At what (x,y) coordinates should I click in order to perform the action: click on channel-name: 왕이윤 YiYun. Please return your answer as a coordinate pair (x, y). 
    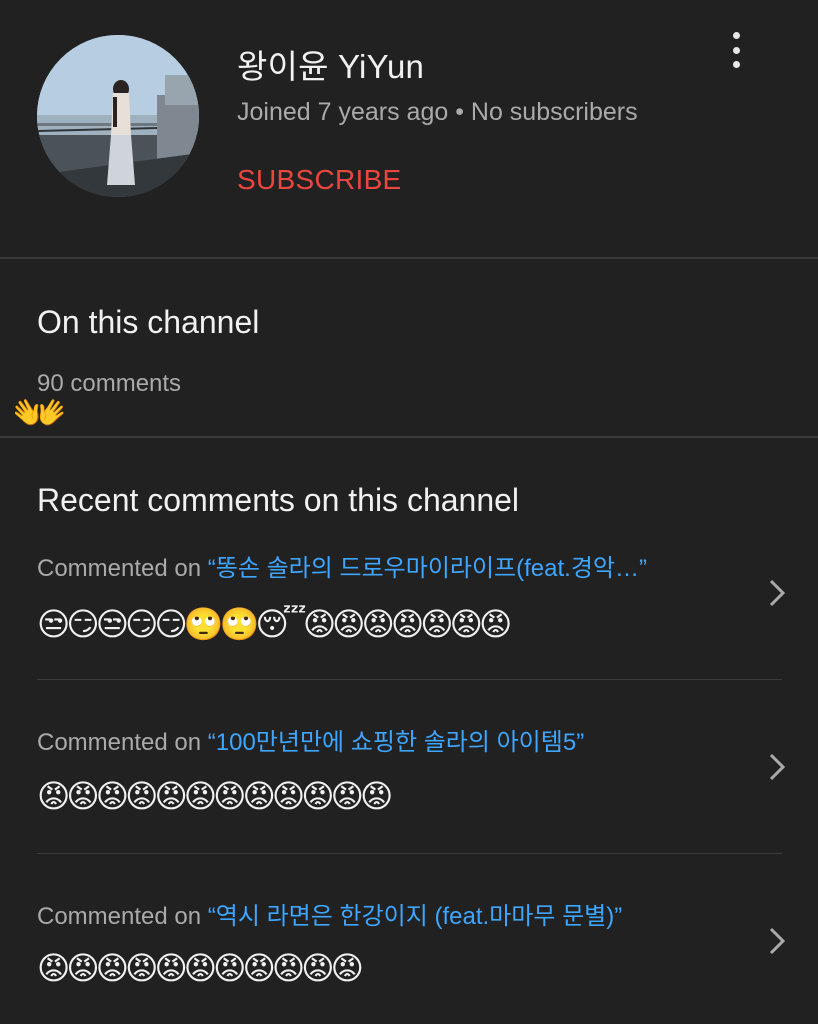
    Looking at the image, I should click on (331, 66).